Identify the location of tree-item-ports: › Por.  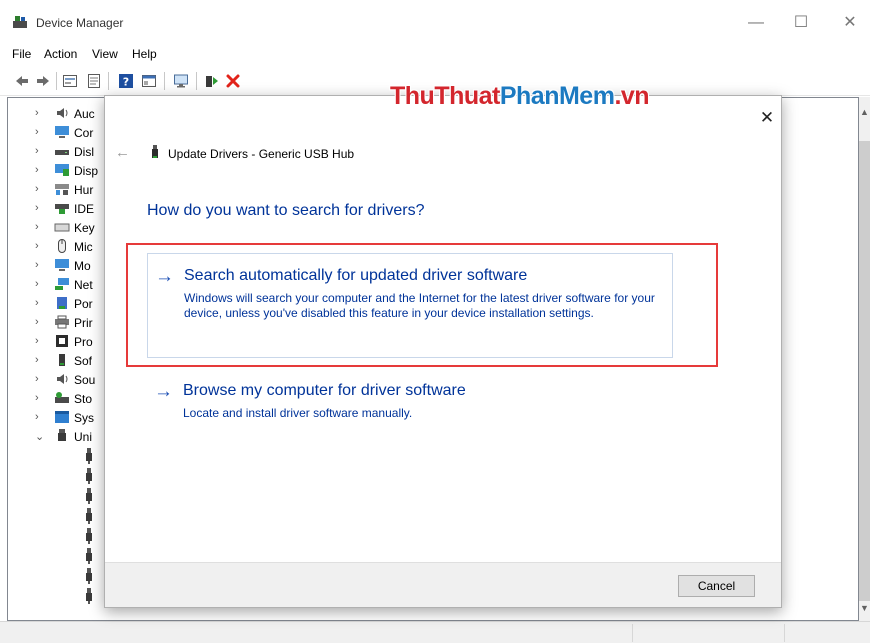
(63, 303).